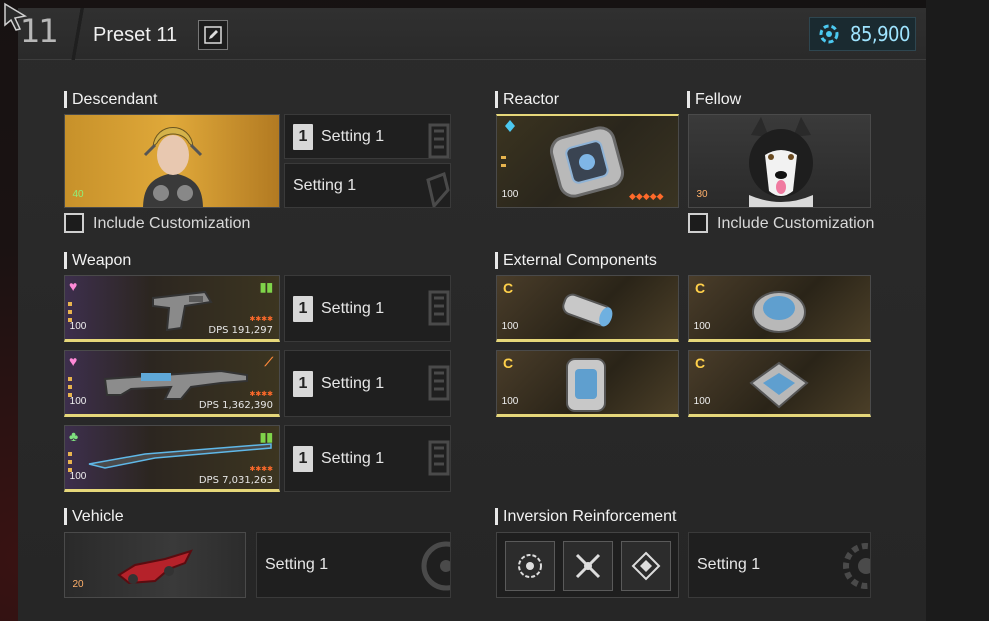  Describe the element at coordinates (576, 261) in the screenshot. I see `section-label-external-components: External Components` at that location.